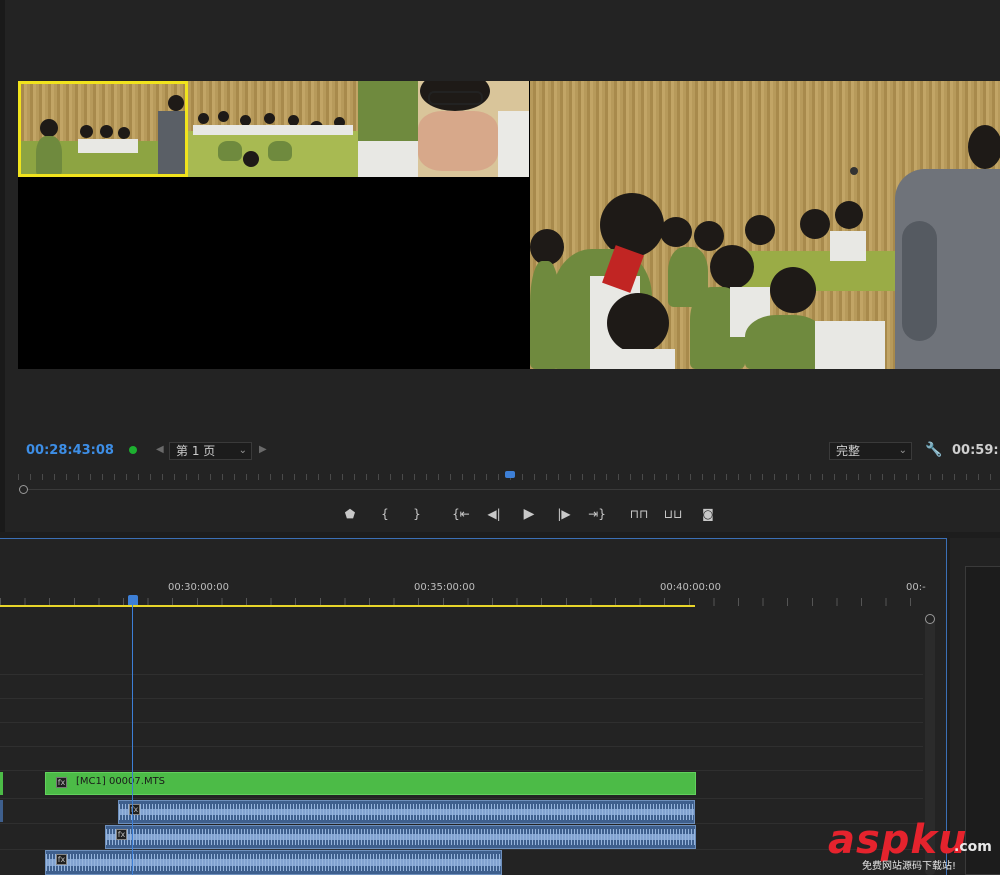 Image resolution: width=1000 pixels, height=875 pixels. What do you see at coordinates (385, 514) in the screenshot?
I see `mark-in-icon: {` at bounding box center [385, 514].